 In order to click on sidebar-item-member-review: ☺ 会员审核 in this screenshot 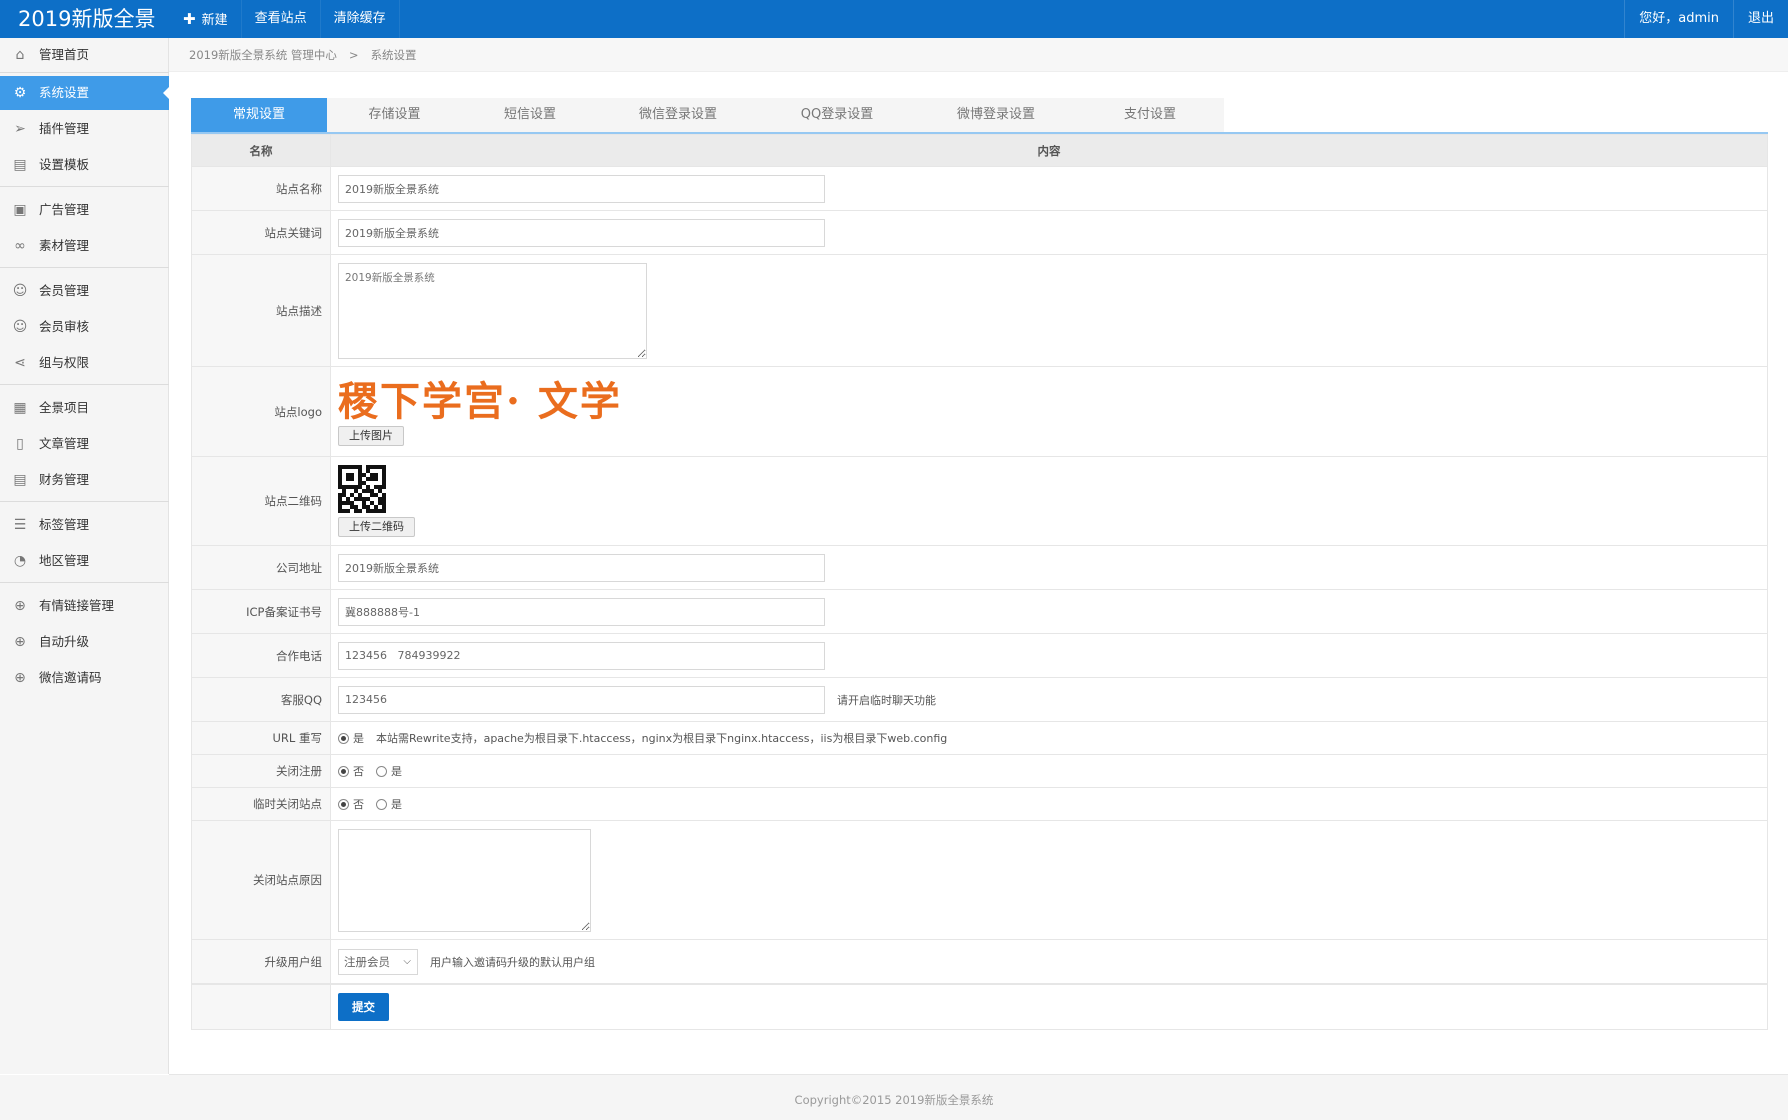, I will do `click(84, 327)`.